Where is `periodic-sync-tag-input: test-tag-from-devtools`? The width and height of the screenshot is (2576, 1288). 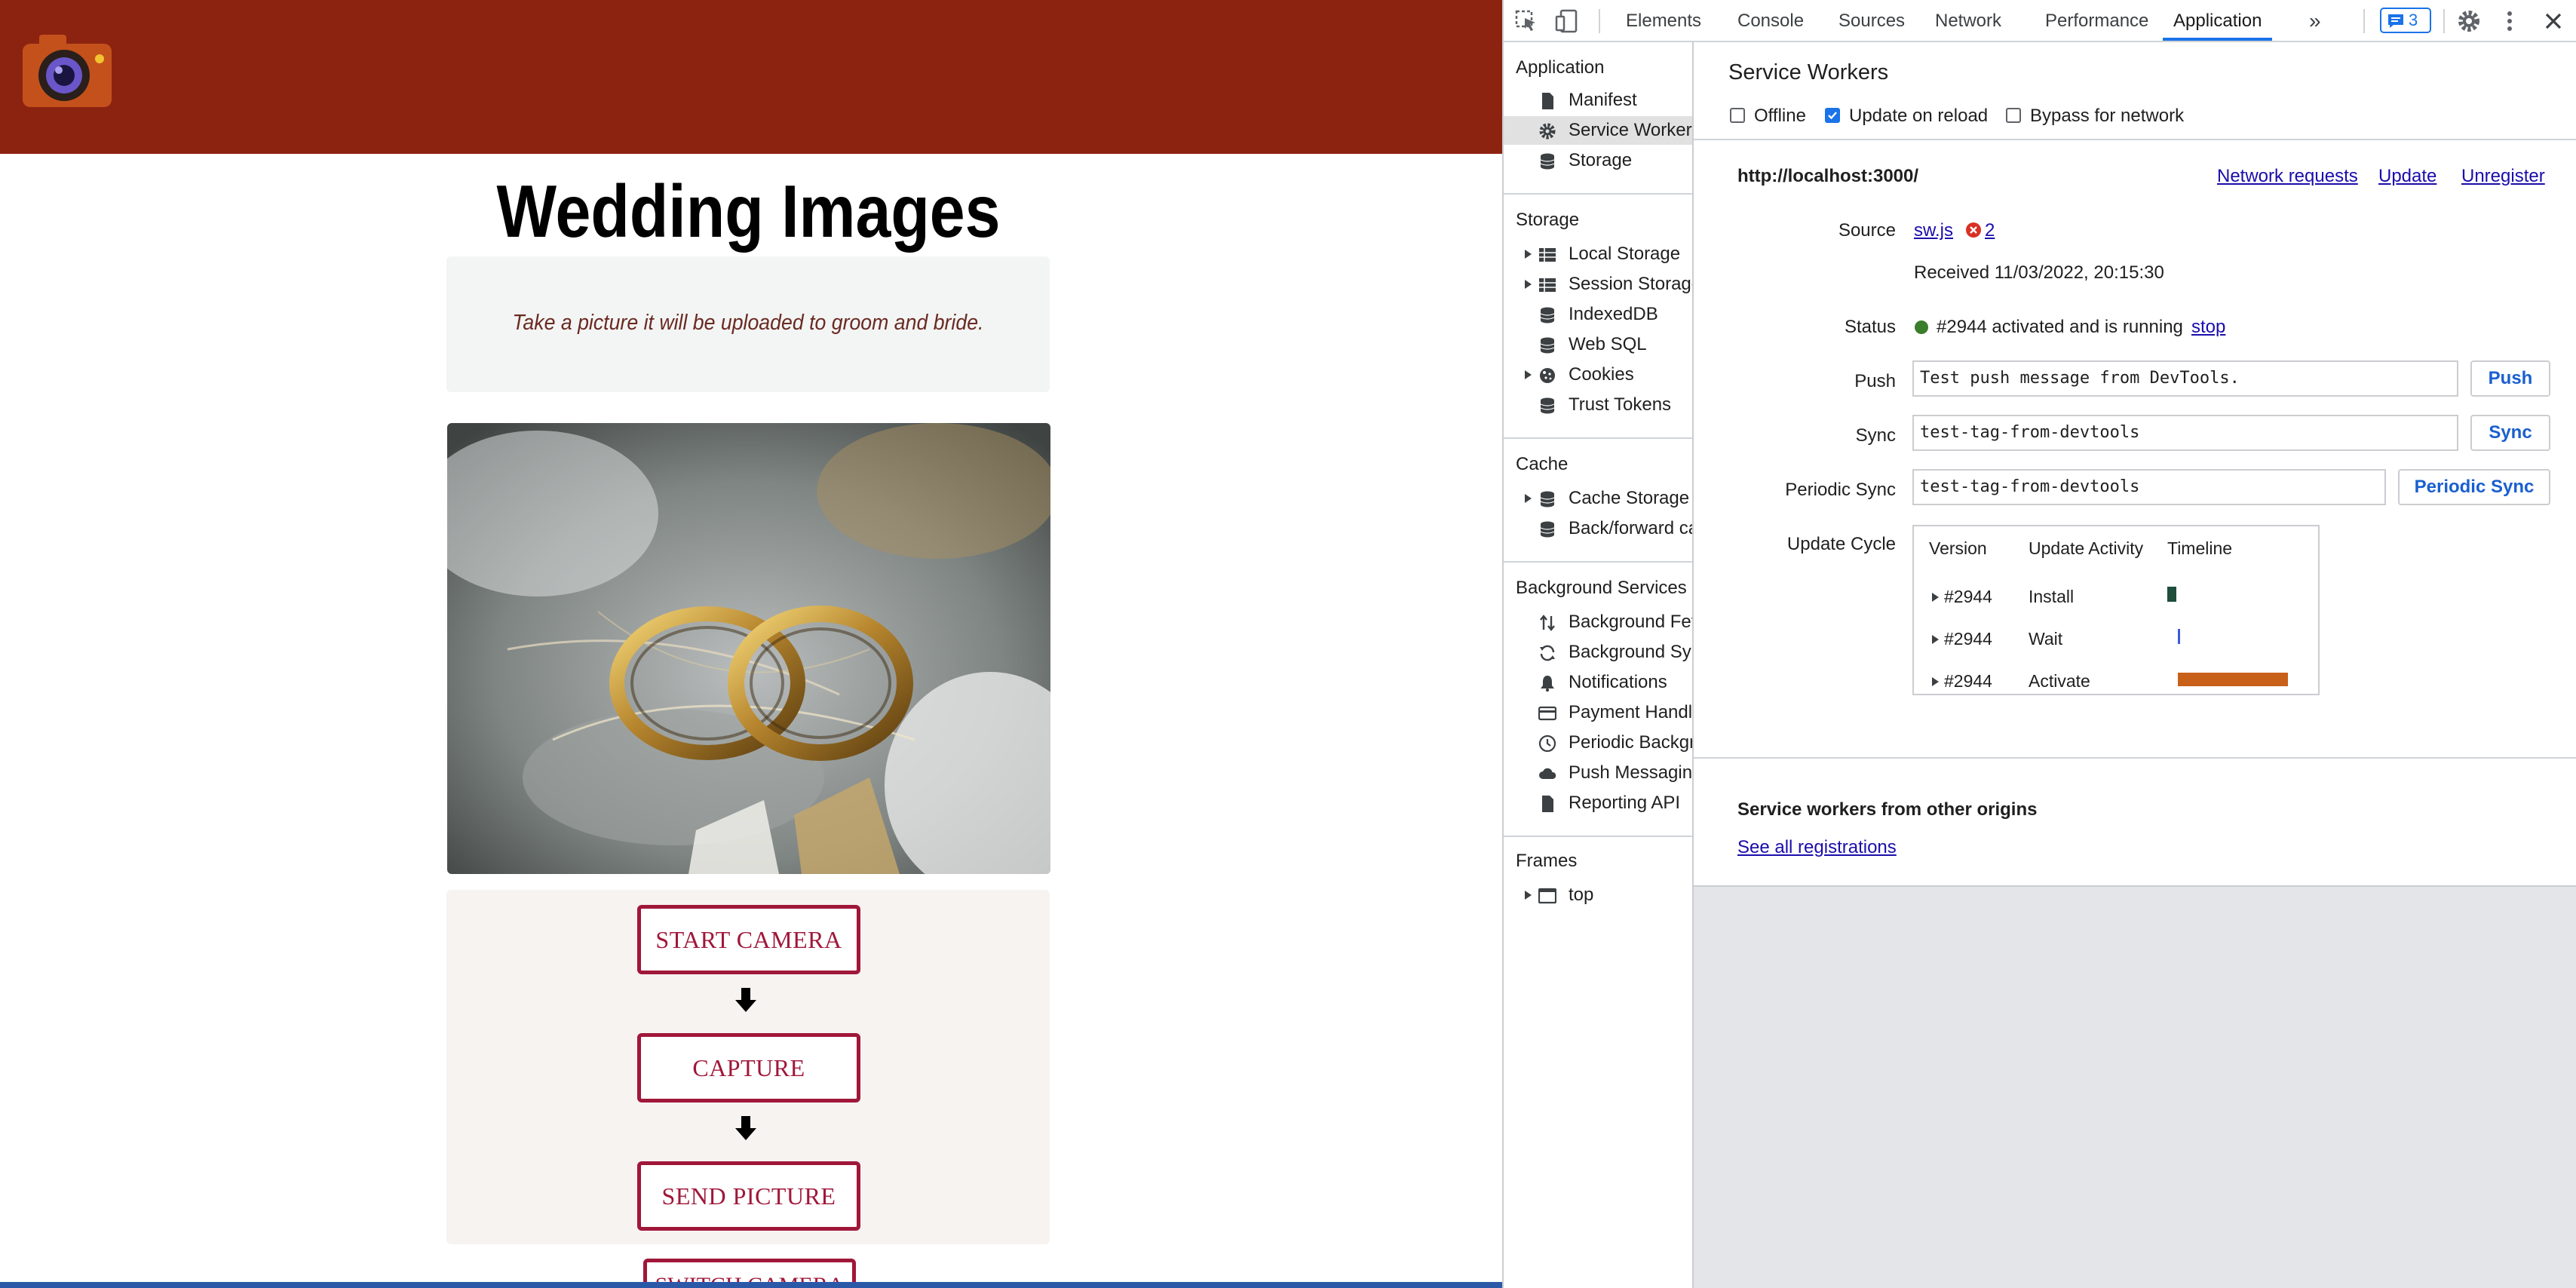 periodic-sync-tag-input: test-tag-from-devtools is located at coordinates (2149, 487).